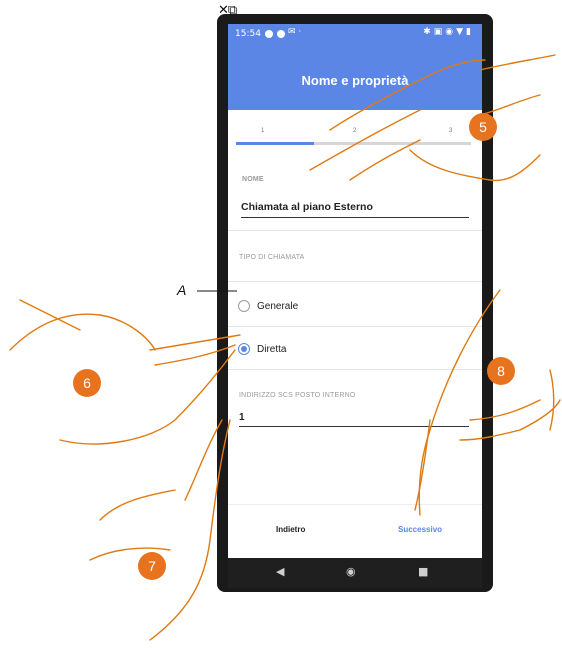 The height and width of the screenshot is (648, 562). Describe the element at coordinates (244, 306) in the screenshot. I see `radio-button` at that location.